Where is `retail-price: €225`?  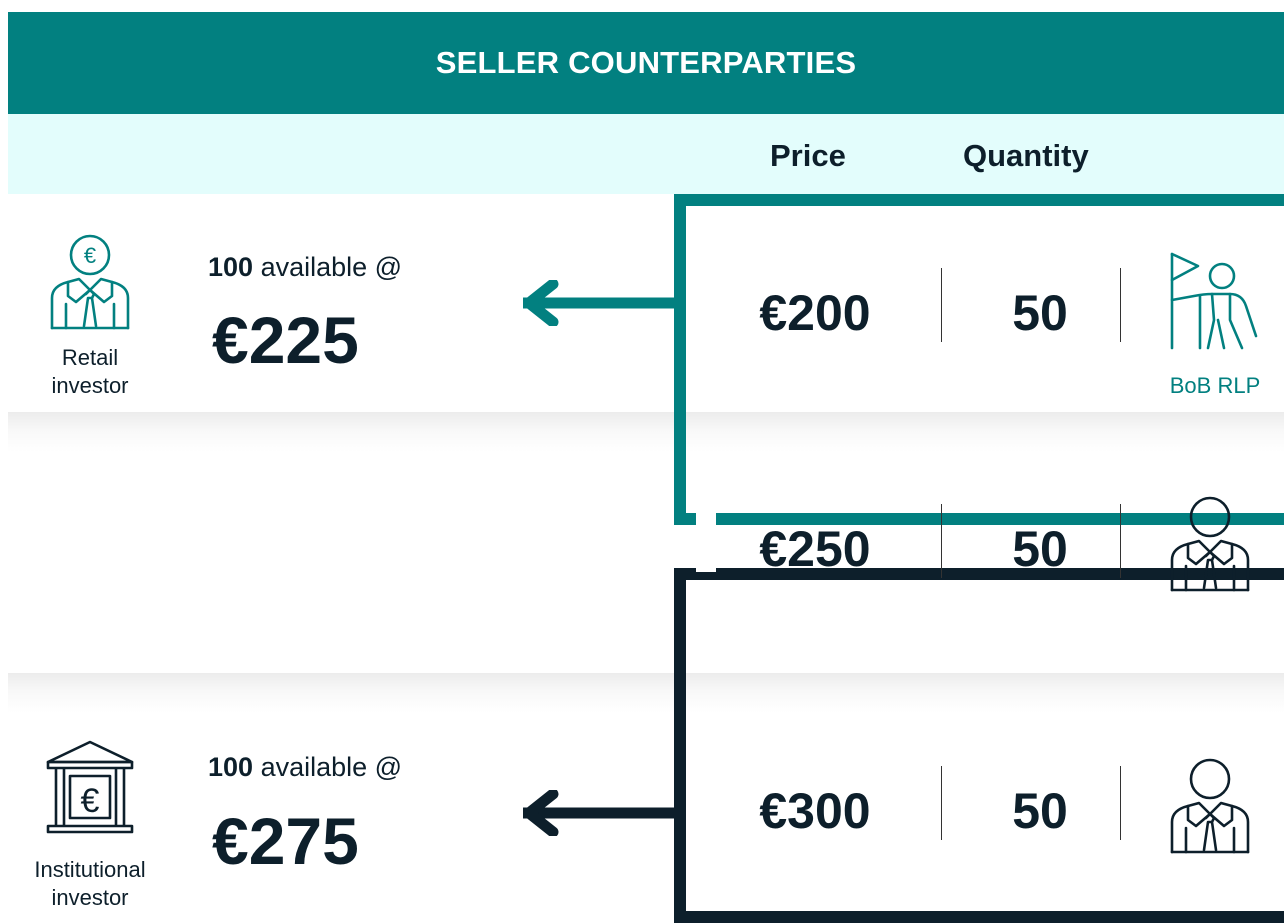
retail-price: €225 is located at coordinates (285, 340).